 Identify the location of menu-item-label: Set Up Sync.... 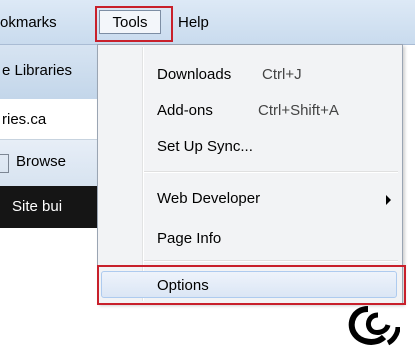
(205, 146).